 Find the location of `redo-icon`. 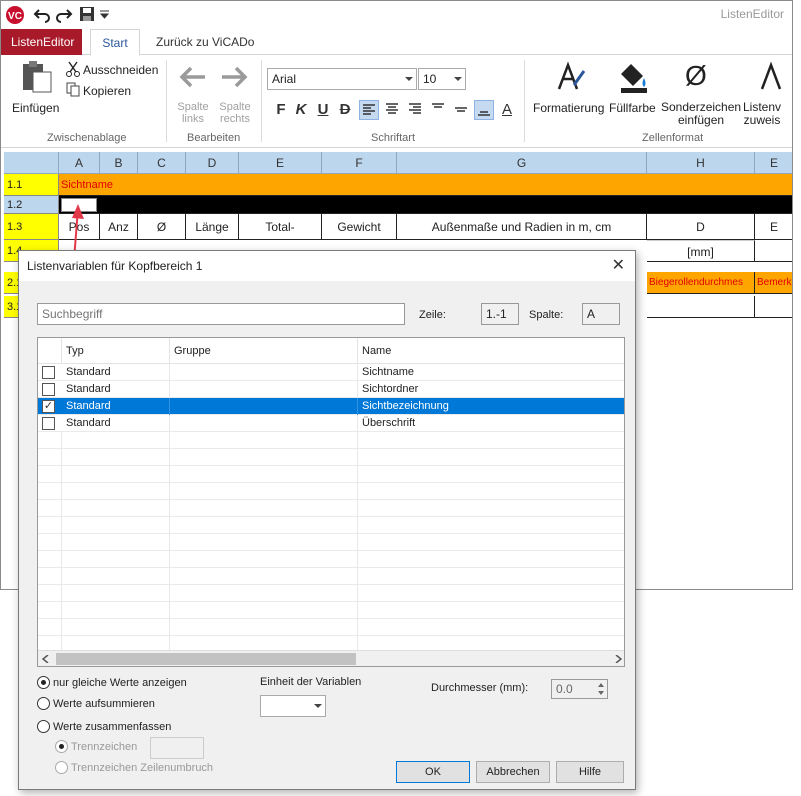

redo-icon is located at coordinates (64, 15).